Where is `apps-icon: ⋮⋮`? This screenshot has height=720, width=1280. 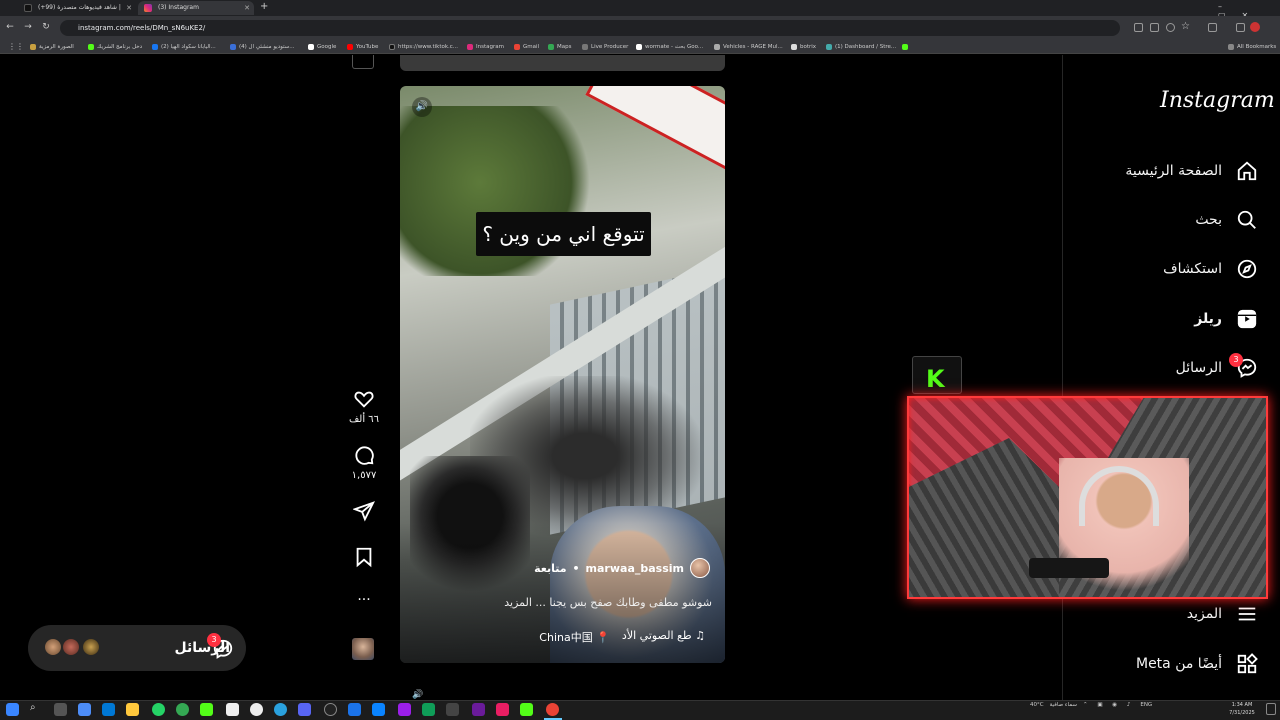 apps-icon: ⋮⋮ is located at coordinates (16, 46).